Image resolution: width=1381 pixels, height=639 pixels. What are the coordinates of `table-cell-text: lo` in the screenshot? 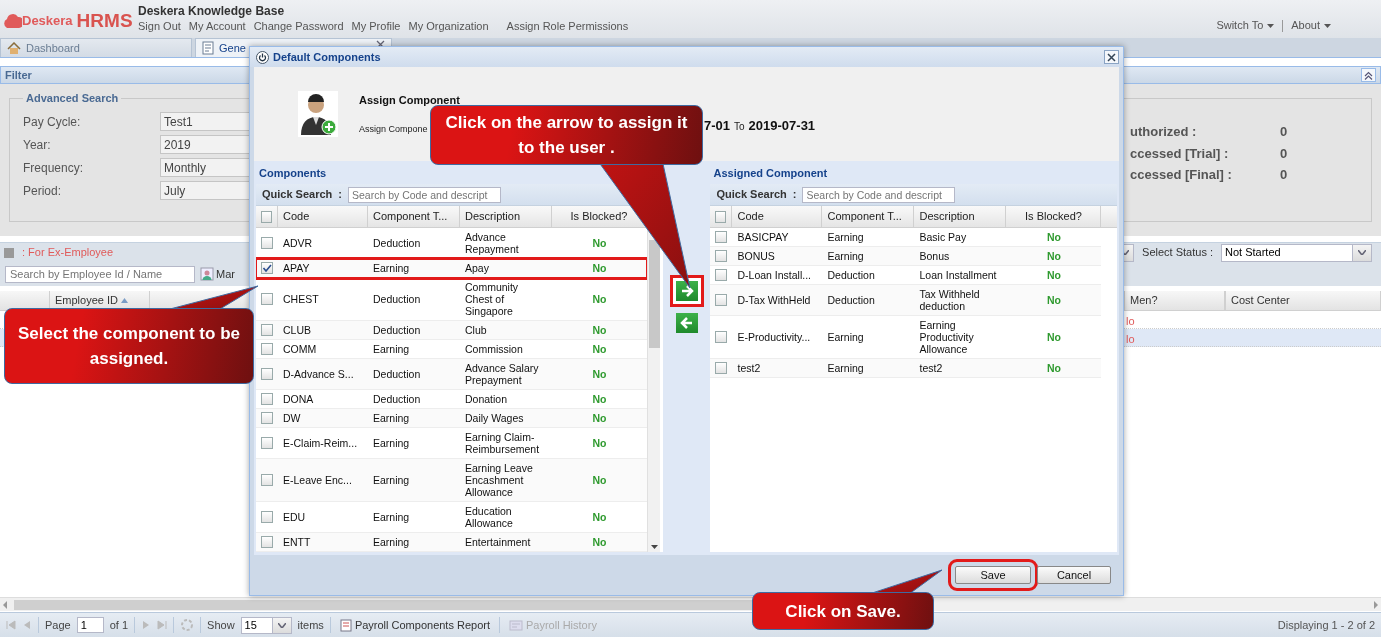 It's located at (1130, 321).